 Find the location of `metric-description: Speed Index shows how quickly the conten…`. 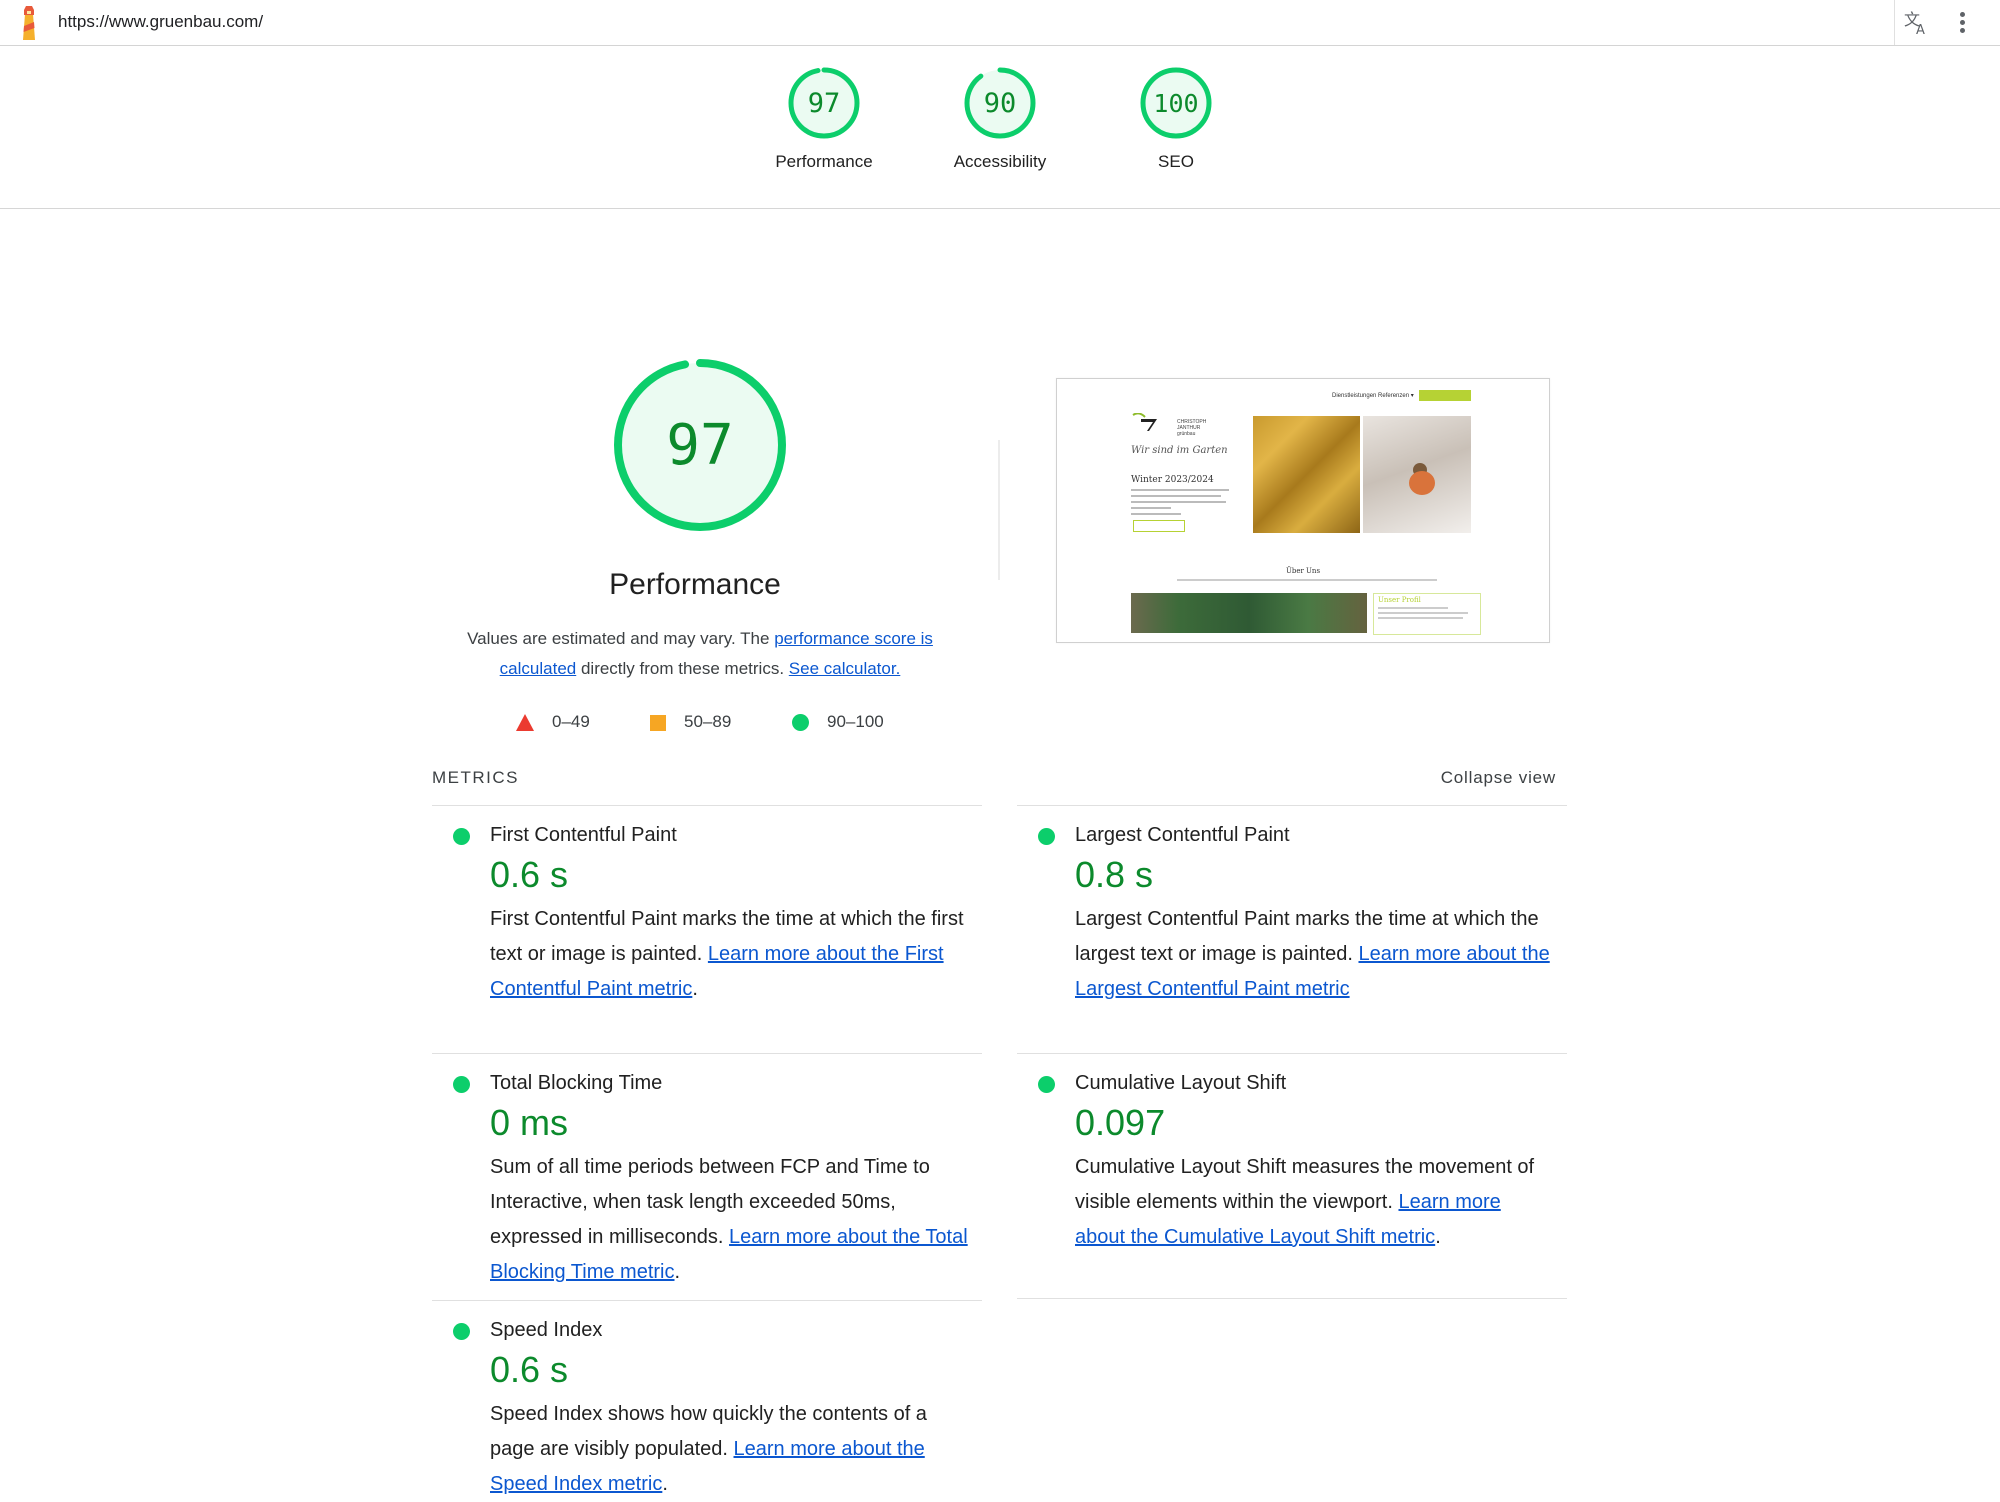

metric-description: Speed Index shows how quickly the conten… is located at coordinates (708, 1449).